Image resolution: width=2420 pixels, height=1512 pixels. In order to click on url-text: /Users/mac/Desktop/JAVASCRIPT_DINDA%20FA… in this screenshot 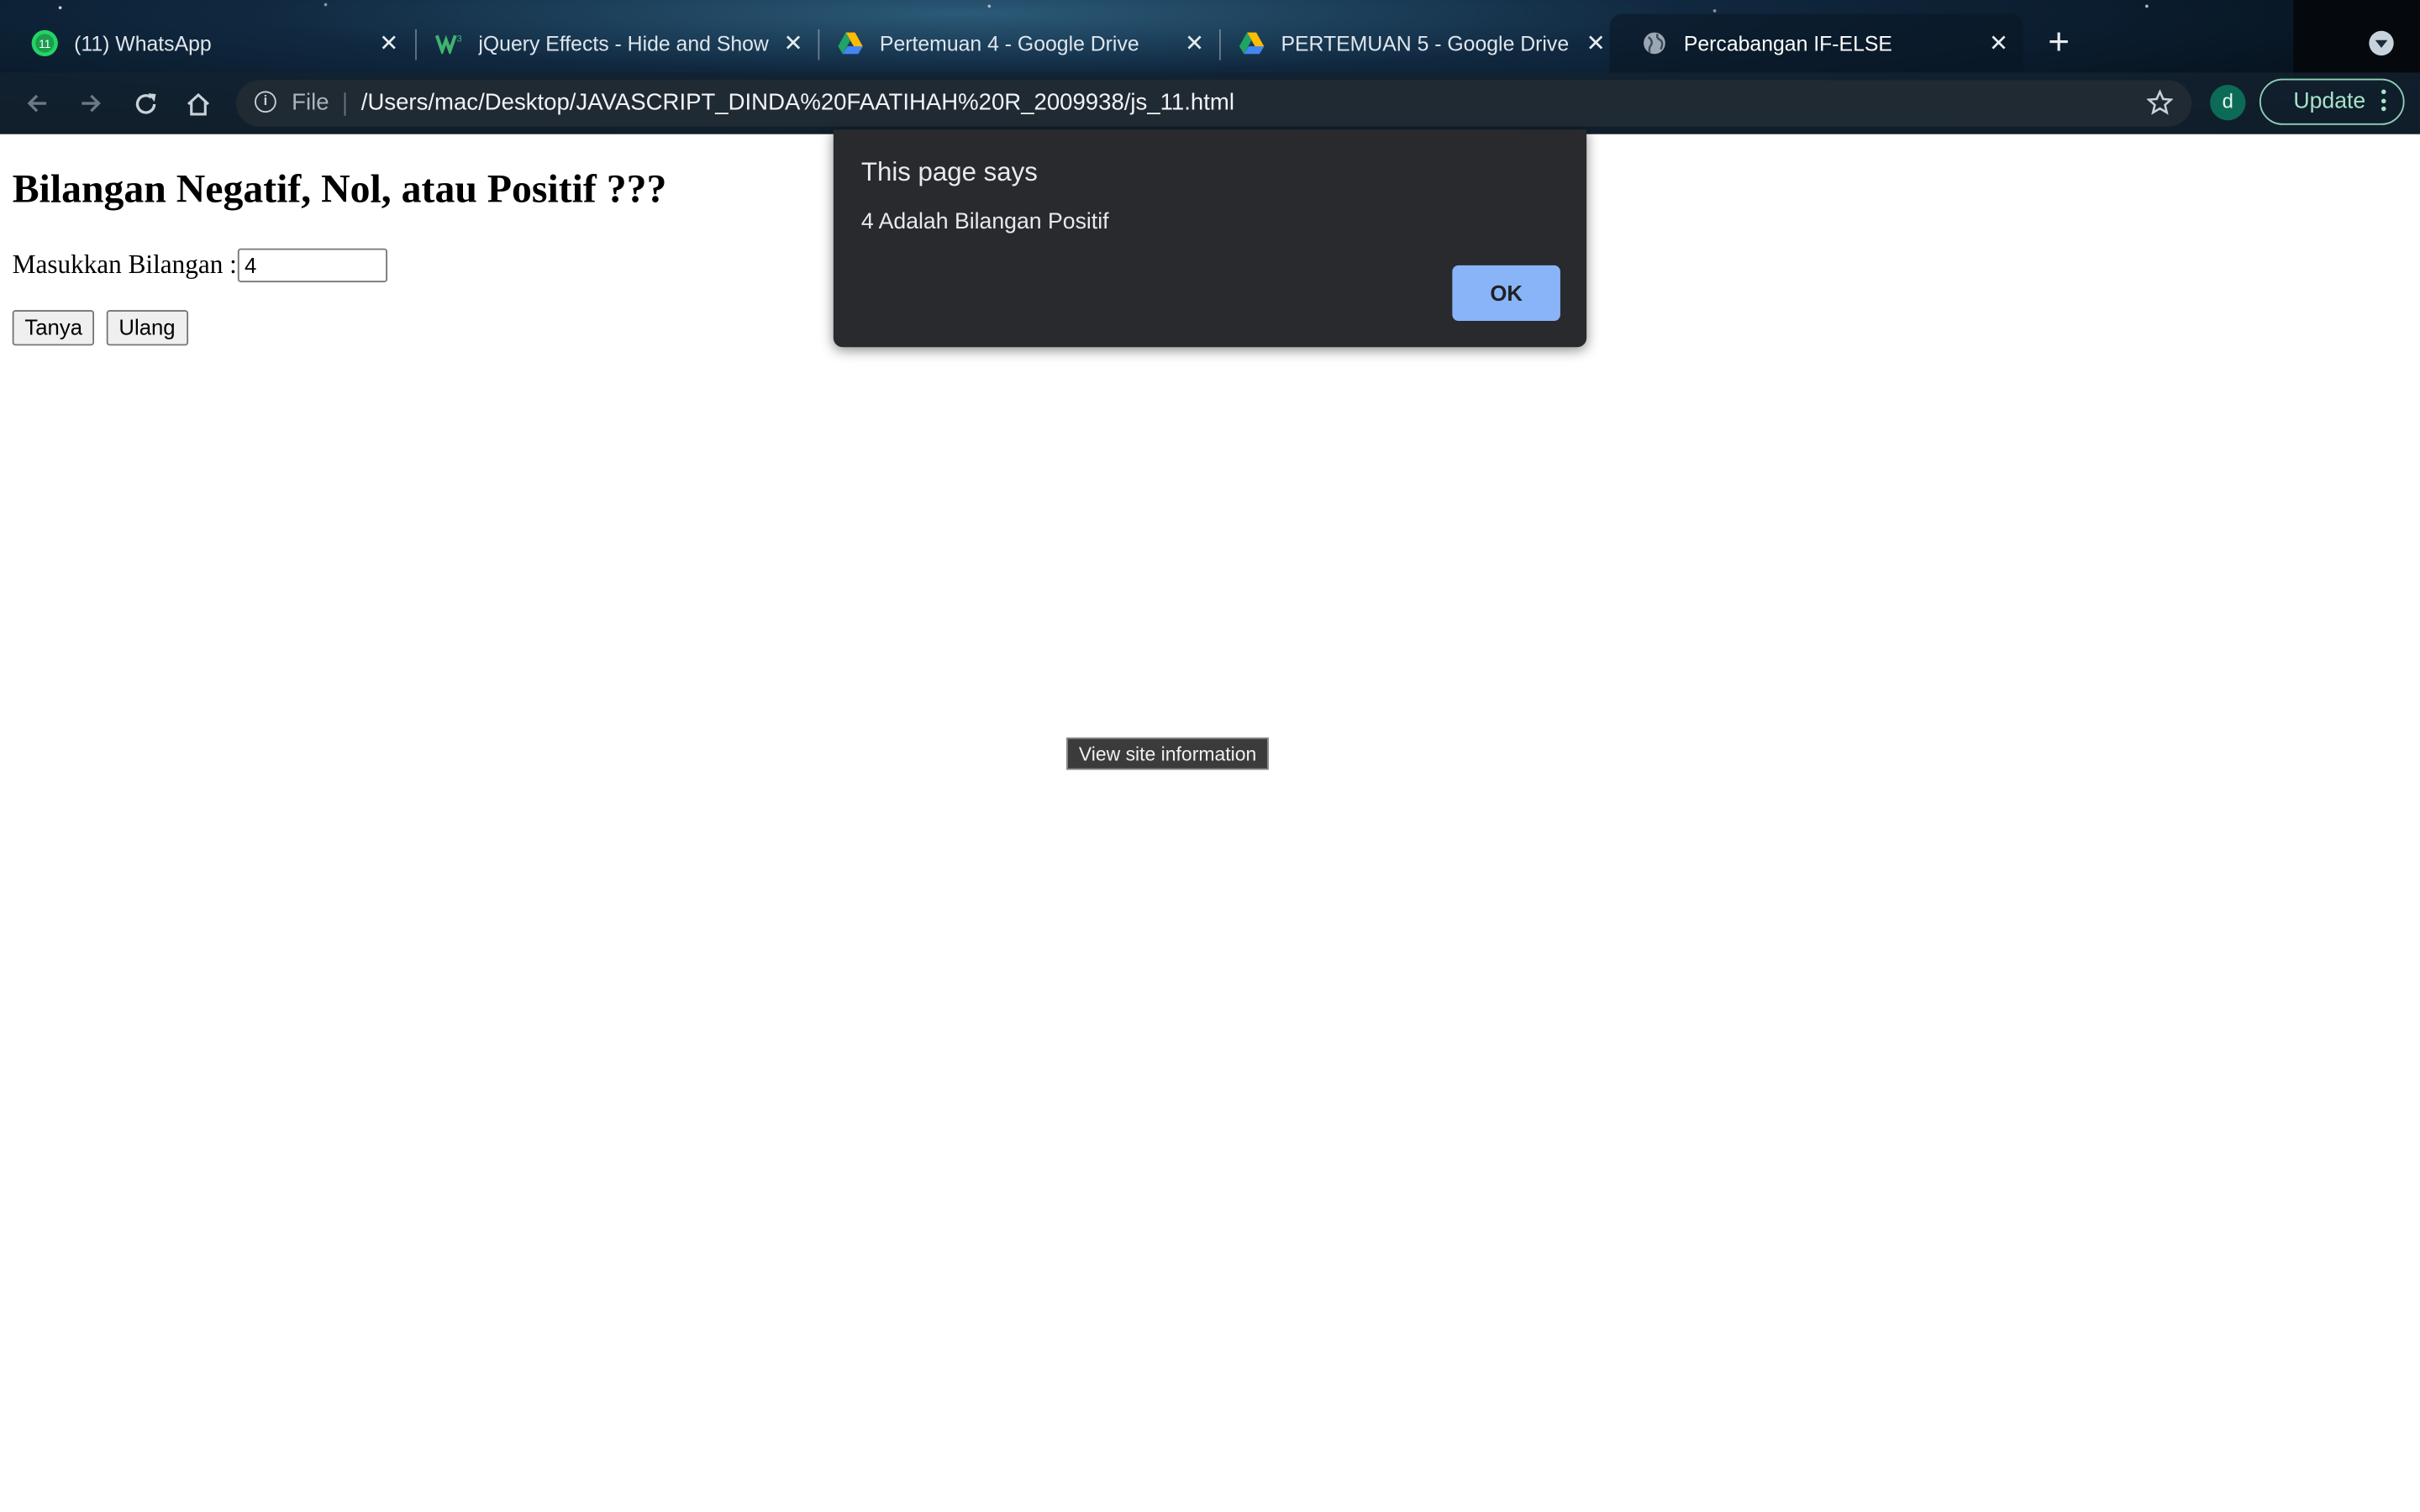, I will do `click(797, 103)`.